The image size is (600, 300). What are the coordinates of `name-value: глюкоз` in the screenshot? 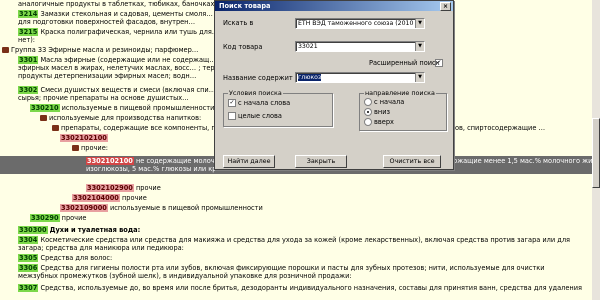 It's located at (310, 77).